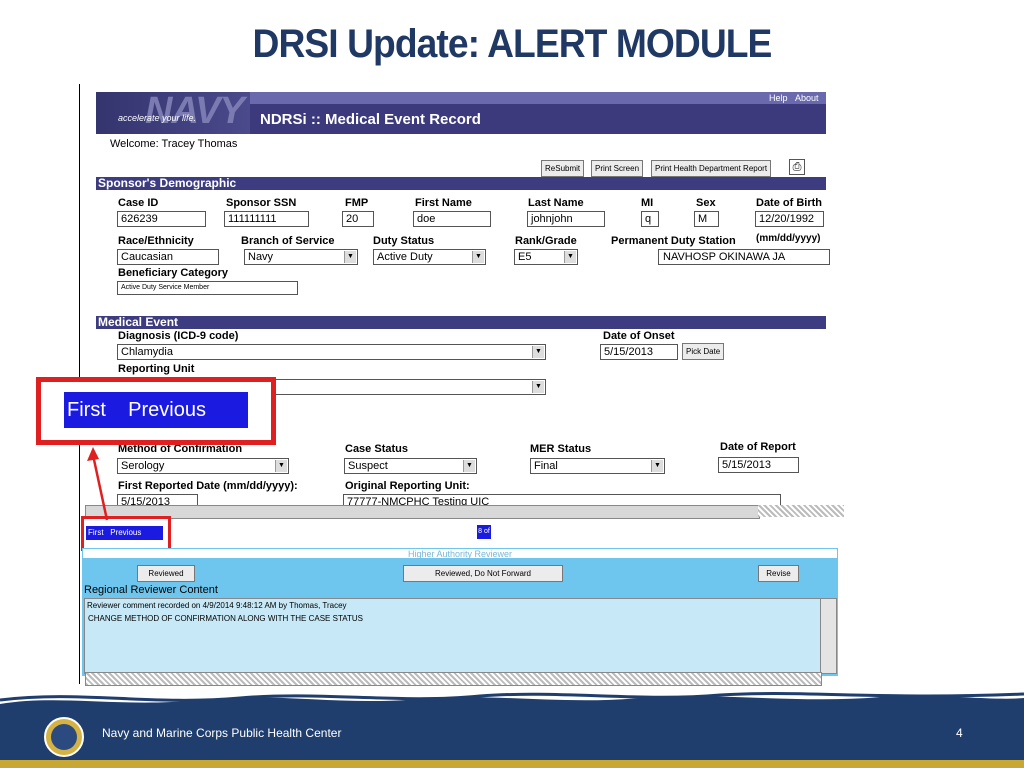 This screenshot has height=768, width=1024. I want to click on record-pager: First Previous, so click(124, 533).